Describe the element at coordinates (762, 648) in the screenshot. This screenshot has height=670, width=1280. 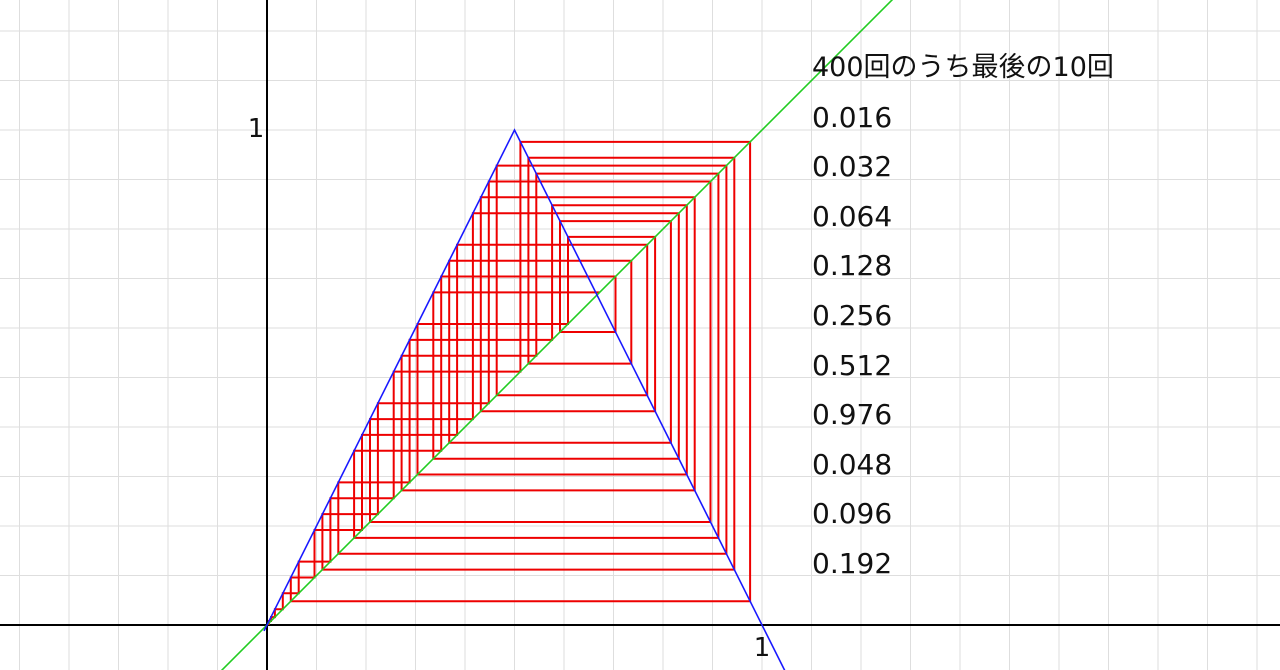
I see `x-tick-label-1: 1` at that location.